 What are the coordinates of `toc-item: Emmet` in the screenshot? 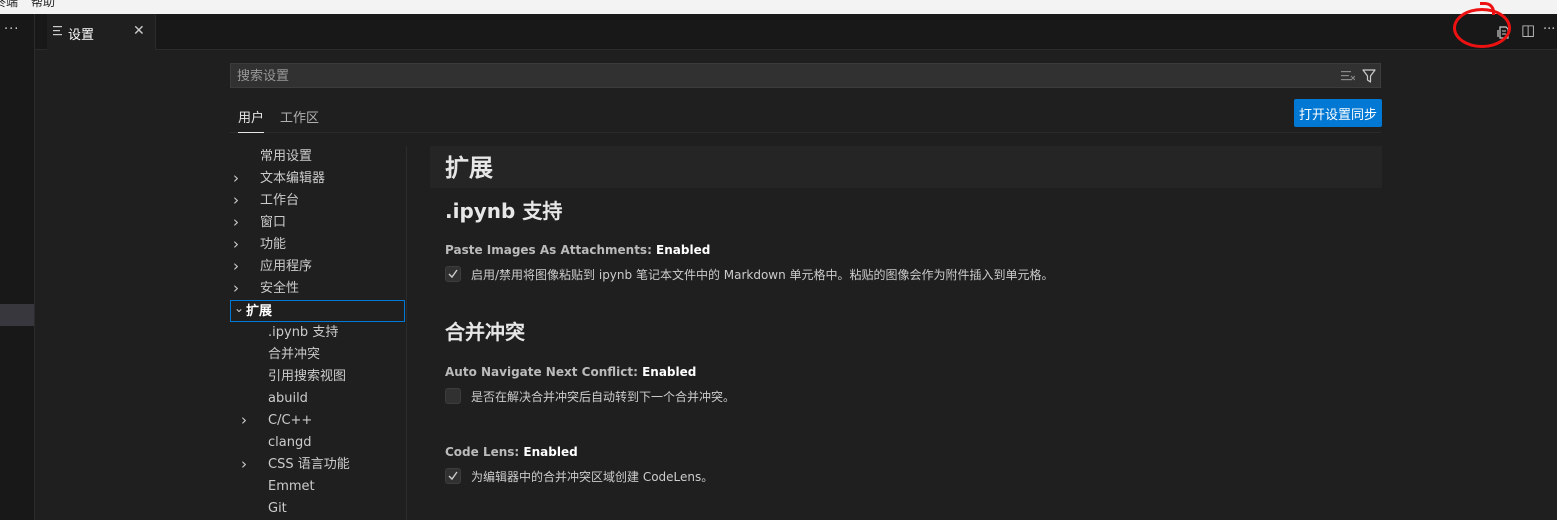 It's located at (317, 487).